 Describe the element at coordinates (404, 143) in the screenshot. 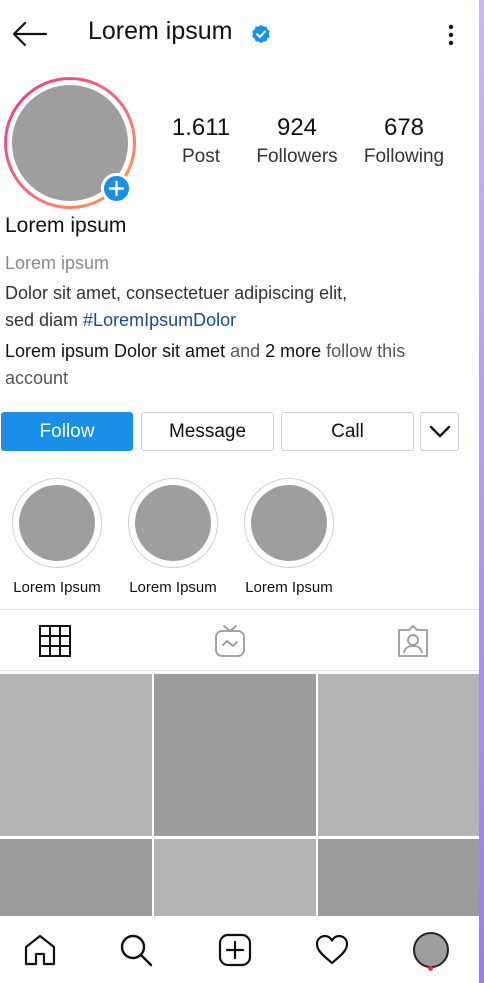

I see `following-stat: 678 Following` at that location.